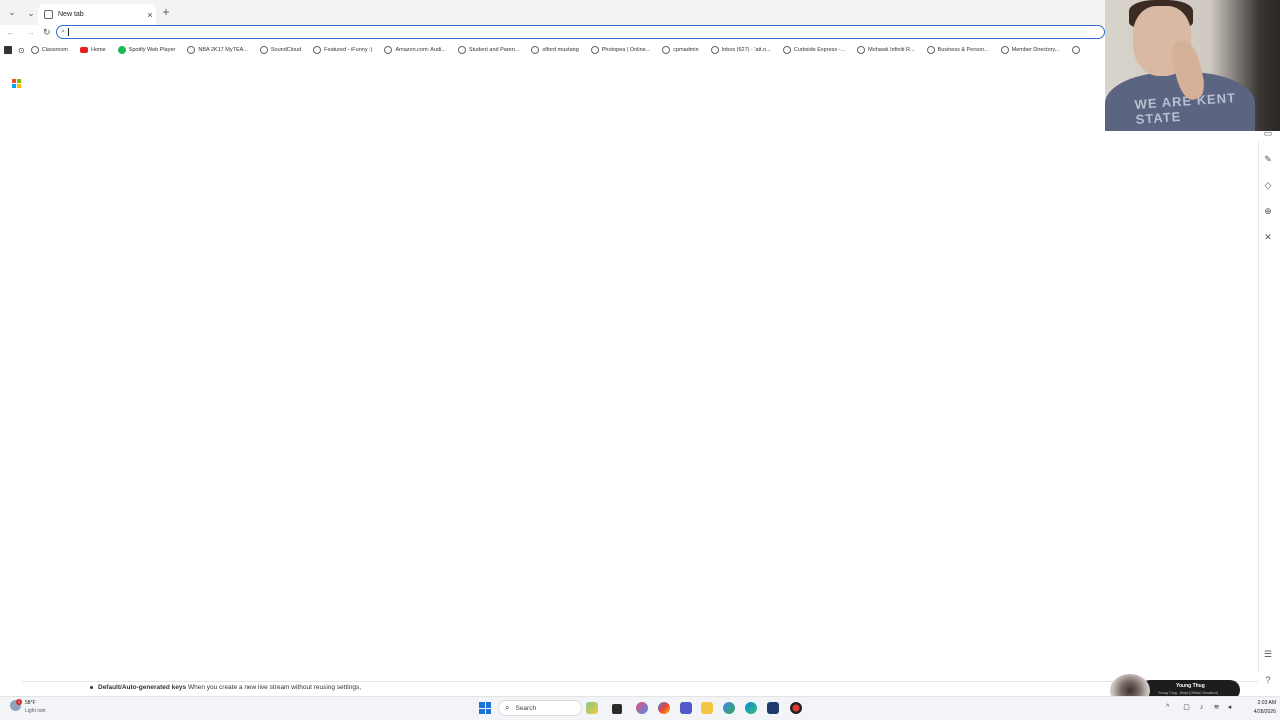 The width and height of the screenshot is (1280, 720). Describe the element at coordinates (686, 708) in the screenshot. I see `teams-app-icon` at that location.